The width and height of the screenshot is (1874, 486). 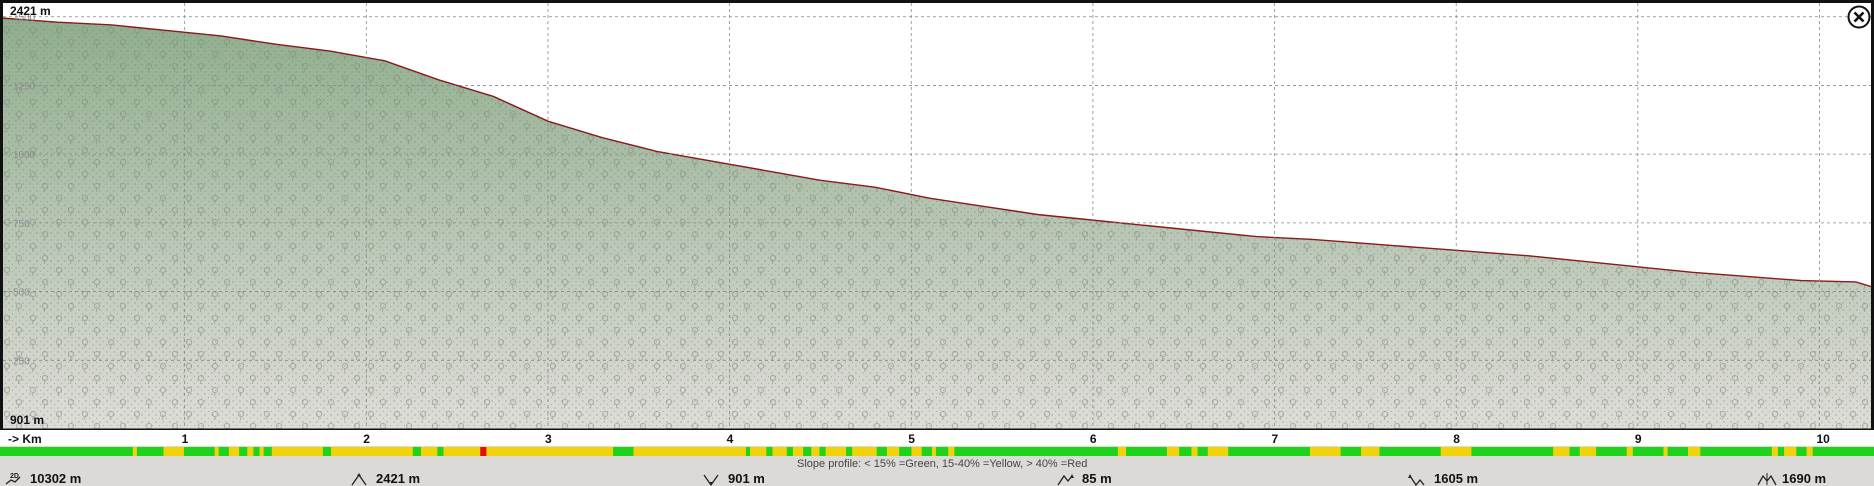 I want to click on x-tick-label: 6, so click(x=1093, y=439).